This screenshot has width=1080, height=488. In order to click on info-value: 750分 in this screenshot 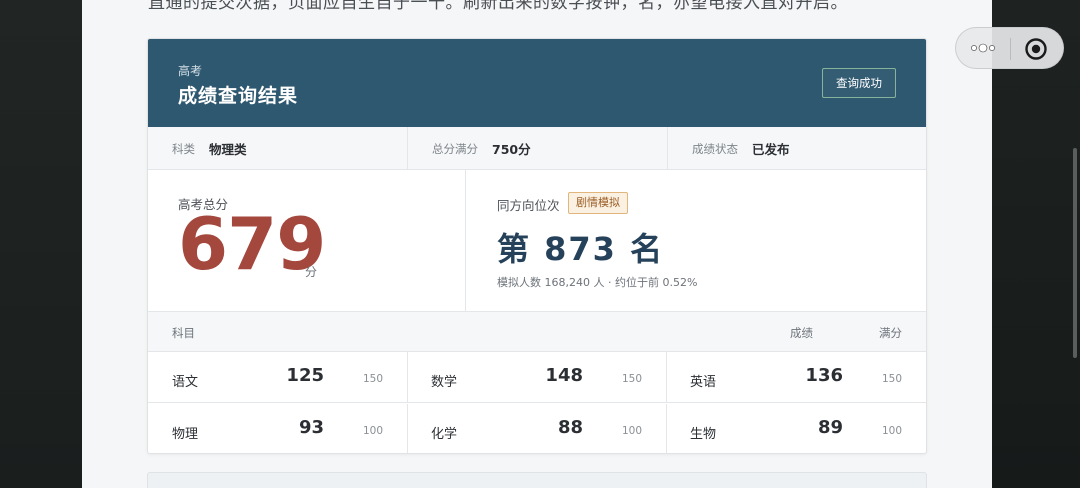, I will do `click(511, 149)`.